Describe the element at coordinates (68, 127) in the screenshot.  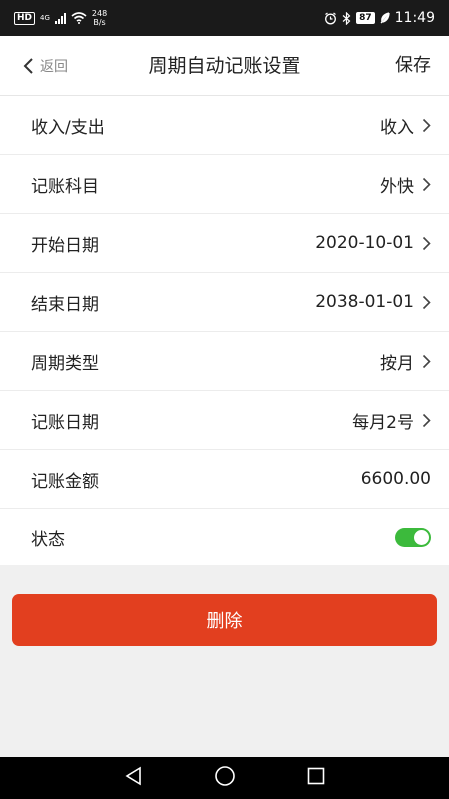
I see `row-label: 收入/支出` at that location.